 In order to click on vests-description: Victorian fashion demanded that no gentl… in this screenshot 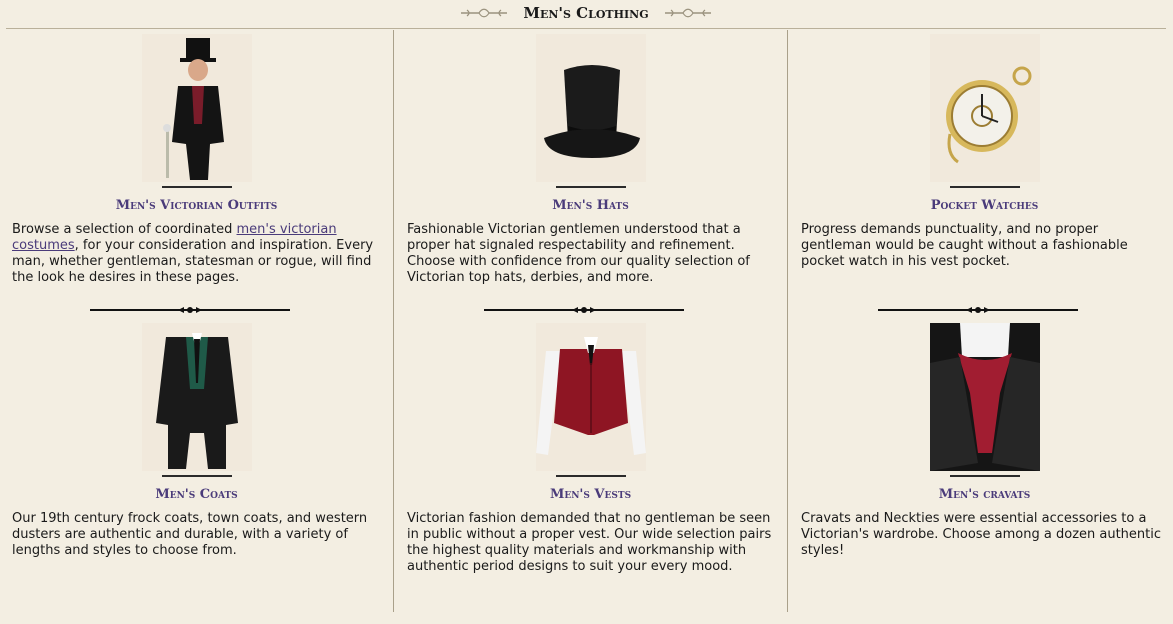, I will do `click(589, 542)`.